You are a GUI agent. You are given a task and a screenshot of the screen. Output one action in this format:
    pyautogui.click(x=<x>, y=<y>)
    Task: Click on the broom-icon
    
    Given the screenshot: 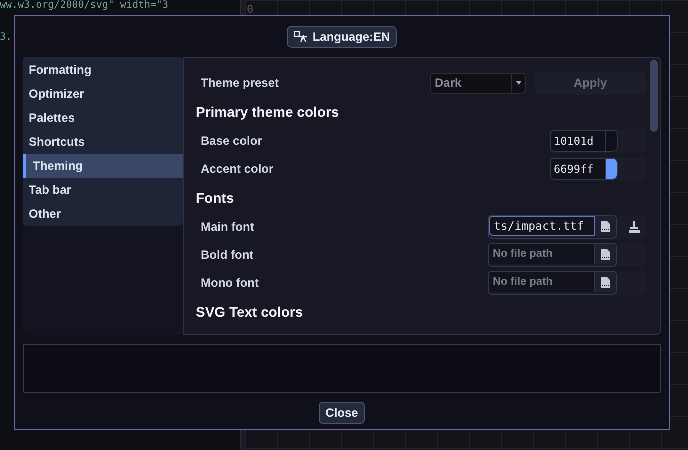 What is the action you would take?
    pyautogui.click(x=634, y=227)
    